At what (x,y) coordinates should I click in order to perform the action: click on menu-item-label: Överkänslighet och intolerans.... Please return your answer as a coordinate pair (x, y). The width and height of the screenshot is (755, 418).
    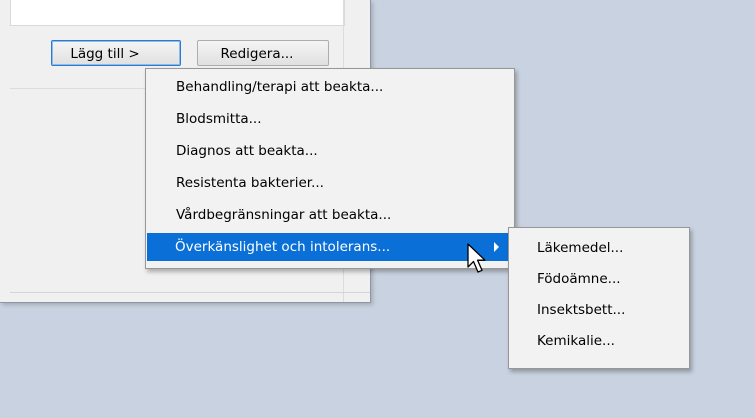
    Looking at the image, I should click on (283, 247).